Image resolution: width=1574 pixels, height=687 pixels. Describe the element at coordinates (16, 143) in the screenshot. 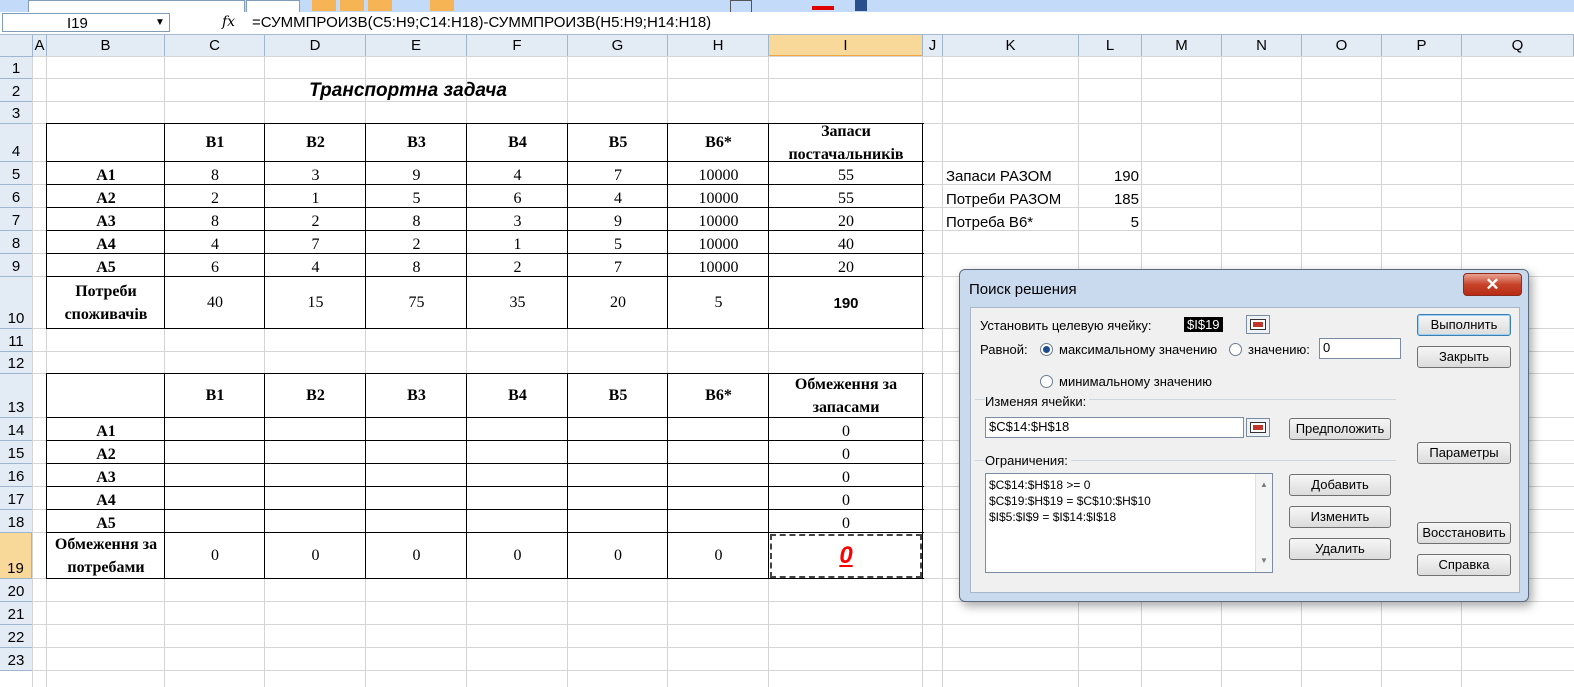

I see `row-header-4: 4` at that location.